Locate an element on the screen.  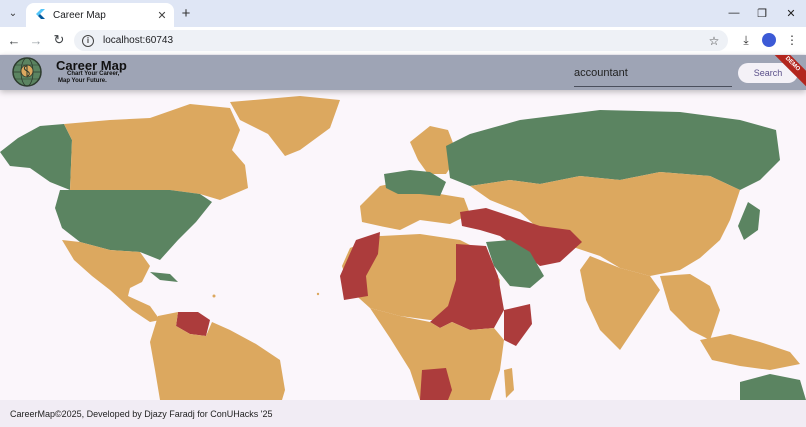
map-region-alaska is located at coordinates (36, 157).